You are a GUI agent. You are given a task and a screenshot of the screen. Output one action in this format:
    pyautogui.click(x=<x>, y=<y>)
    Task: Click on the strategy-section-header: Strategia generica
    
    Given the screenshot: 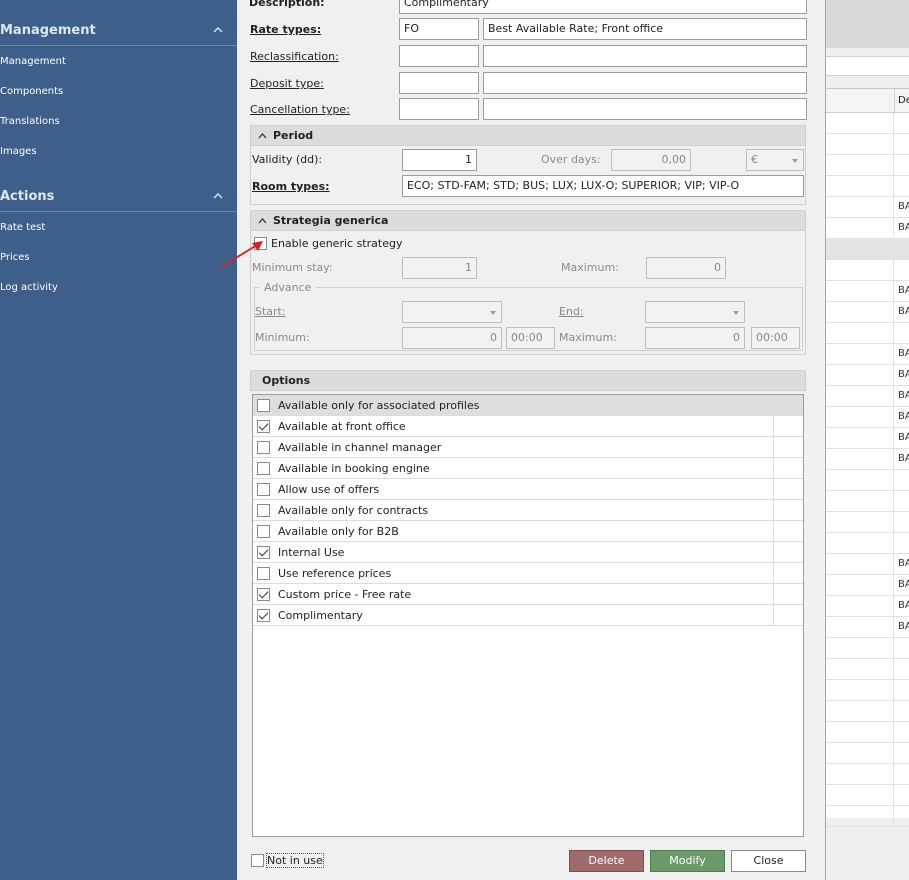 What is the action you would take?
    pyautogui.click(x=528, y=220)
    